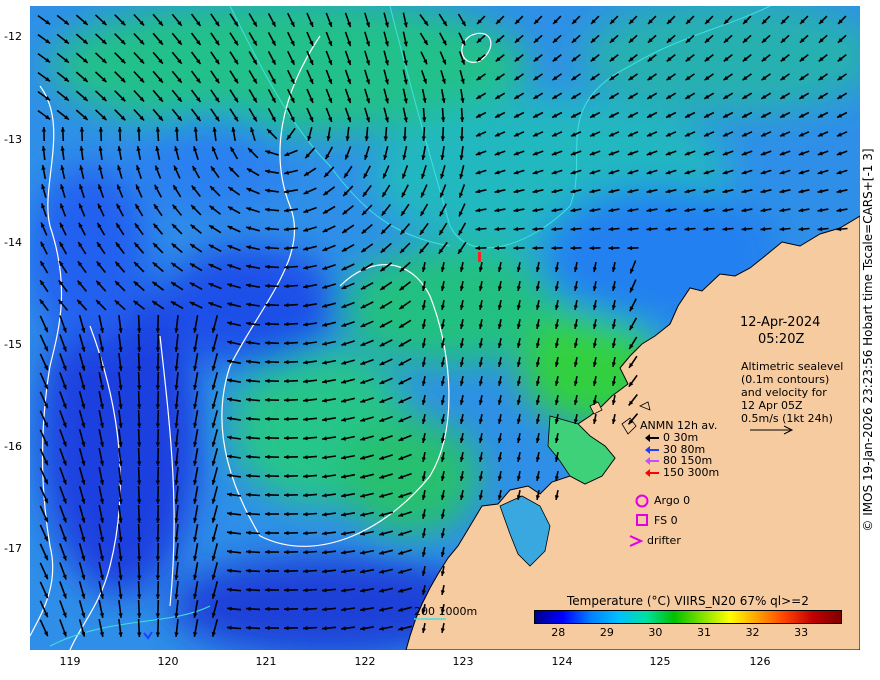 This screenshot has width=880, height=680. Describe the element at coordinates (558, 632) in the screenshot. I see `colorbar-tick: 28` at that location.